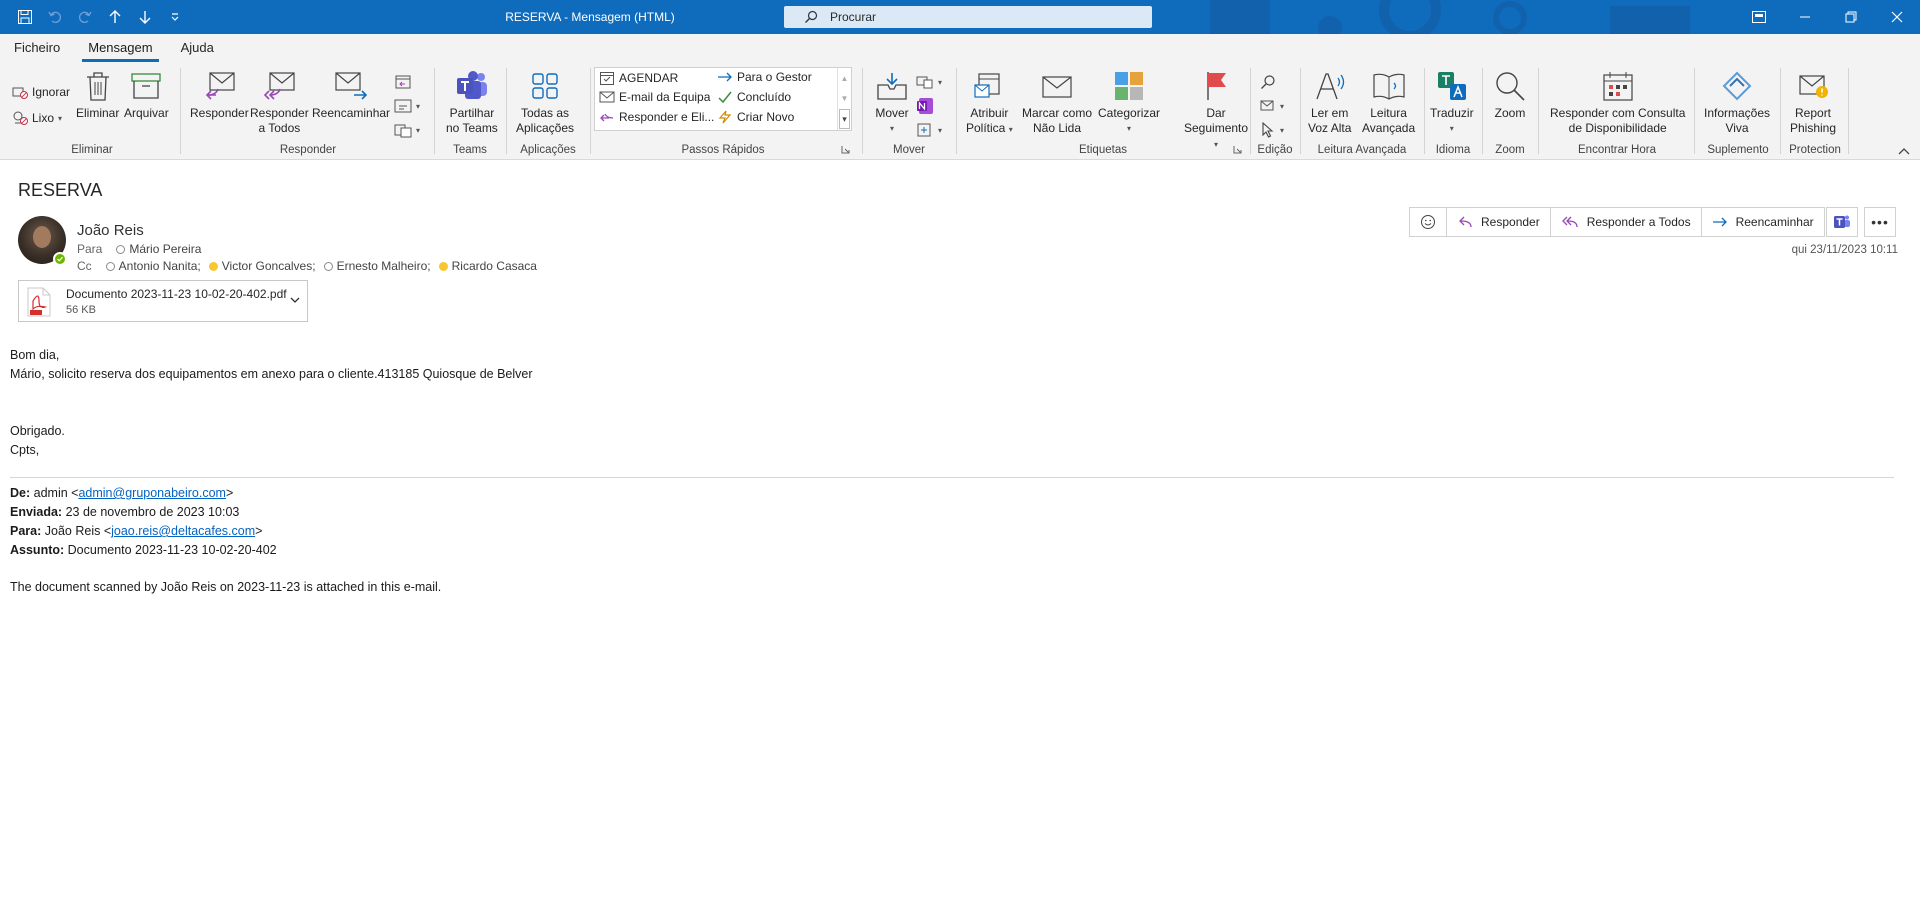  I want to click on ignore-button: Ignorar, so click(41, 92).